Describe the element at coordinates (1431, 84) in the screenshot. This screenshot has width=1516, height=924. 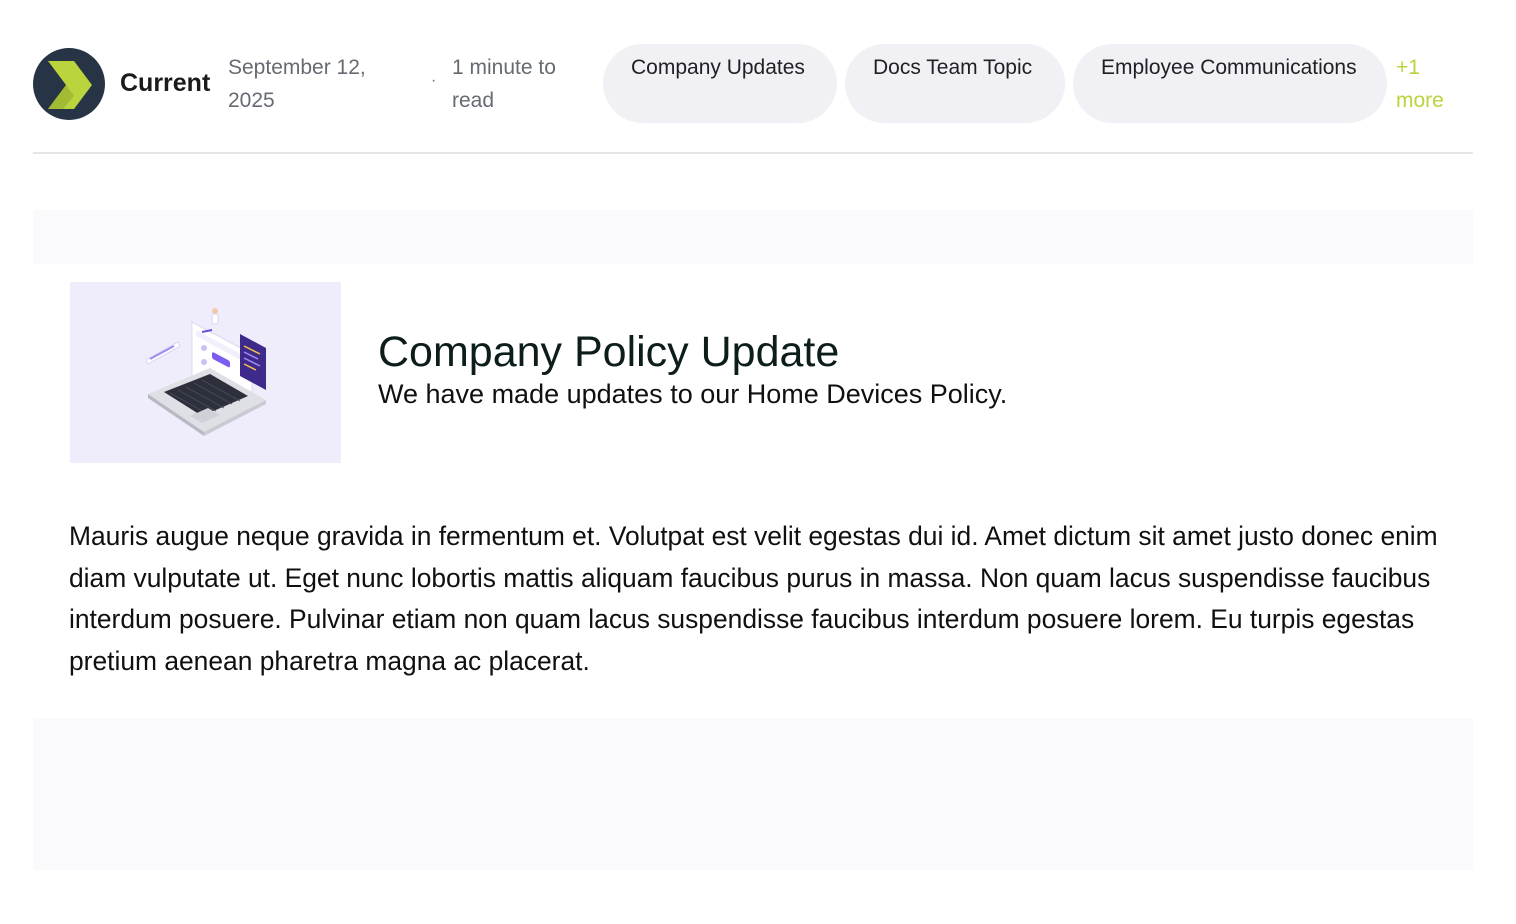
I see `more-tags-link: +1 more` at that location.